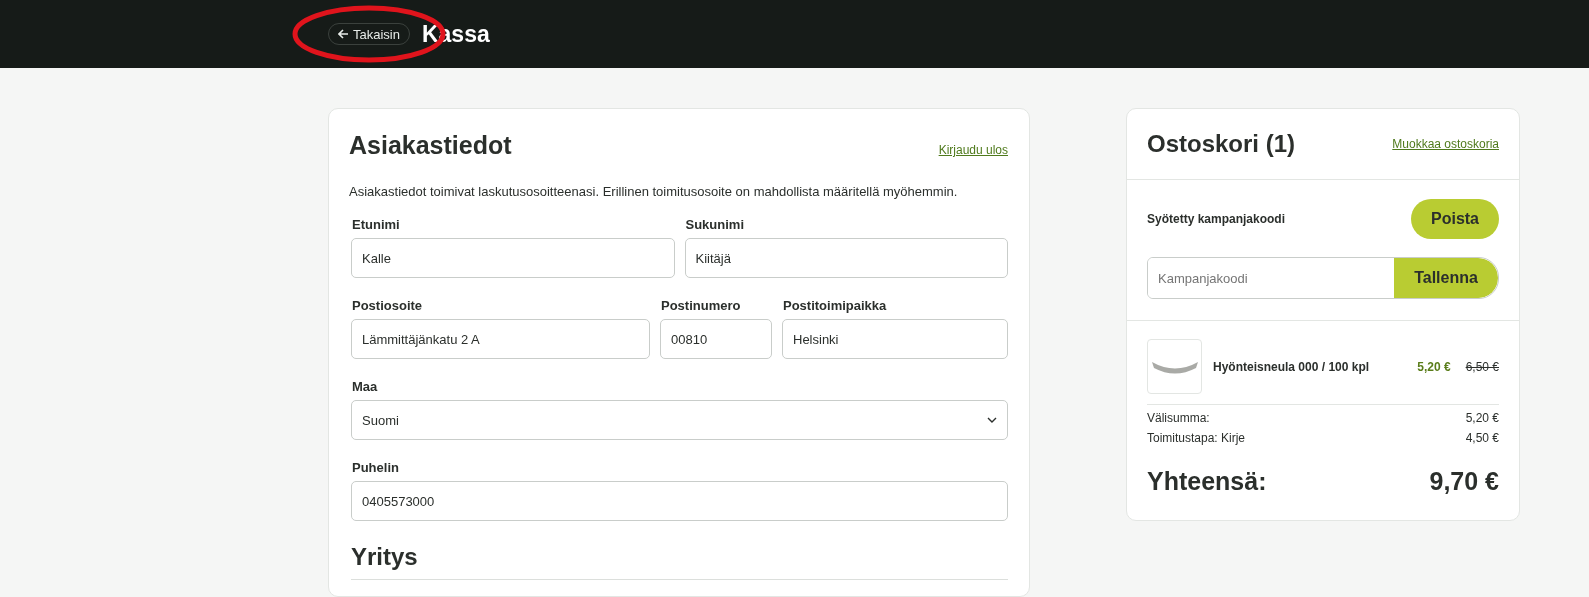 The image size is (1589, 597). What do you see at coordinates (895, 339) in the screenshot?
I see `text-field: Helsinki` at bounding box center [895, 339].